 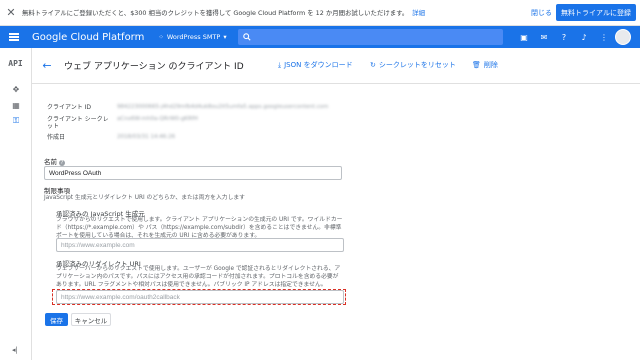 What do you see at coordinates (50, 162) in the screenshot?
I see `name-label: 名前` at bounding box center [50, 162].